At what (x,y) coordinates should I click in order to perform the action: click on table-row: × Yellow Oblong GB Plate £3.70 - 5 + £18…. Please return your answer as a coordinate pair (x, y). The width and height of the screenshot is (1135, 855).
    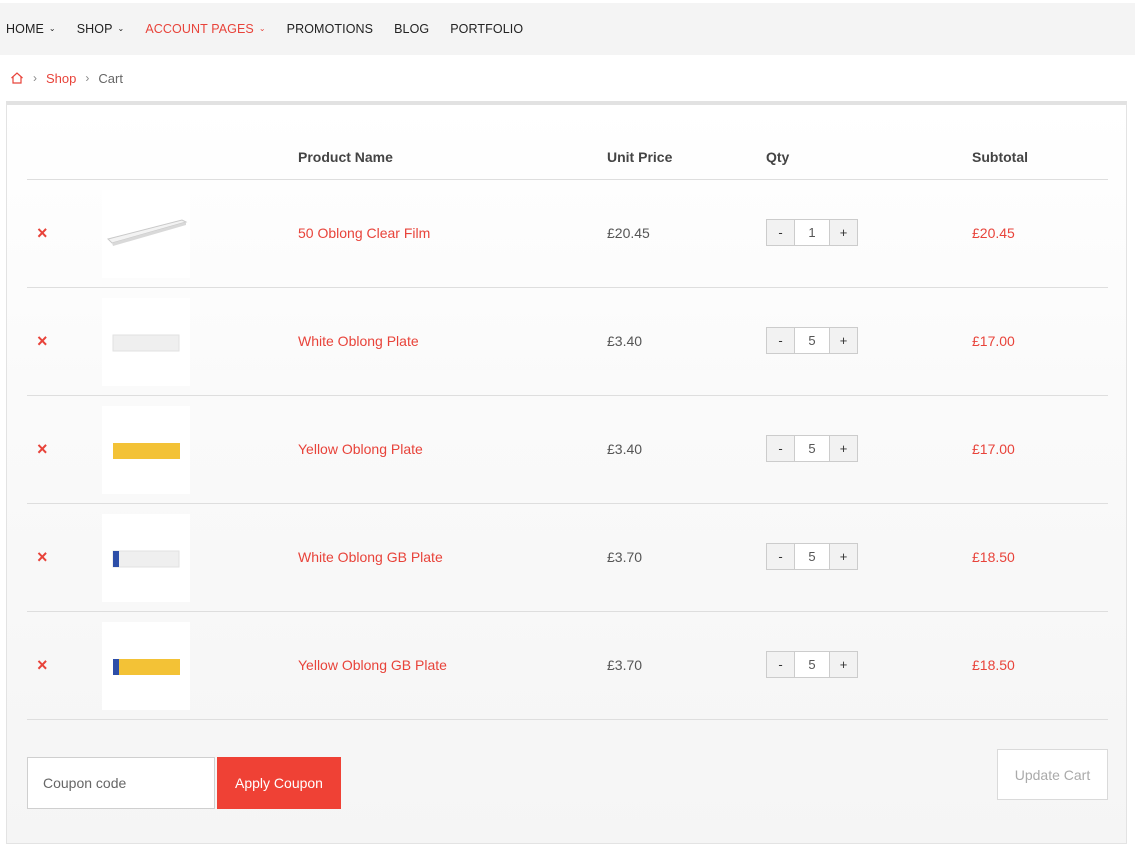
    Looking at the image, I should click on (567, 666).